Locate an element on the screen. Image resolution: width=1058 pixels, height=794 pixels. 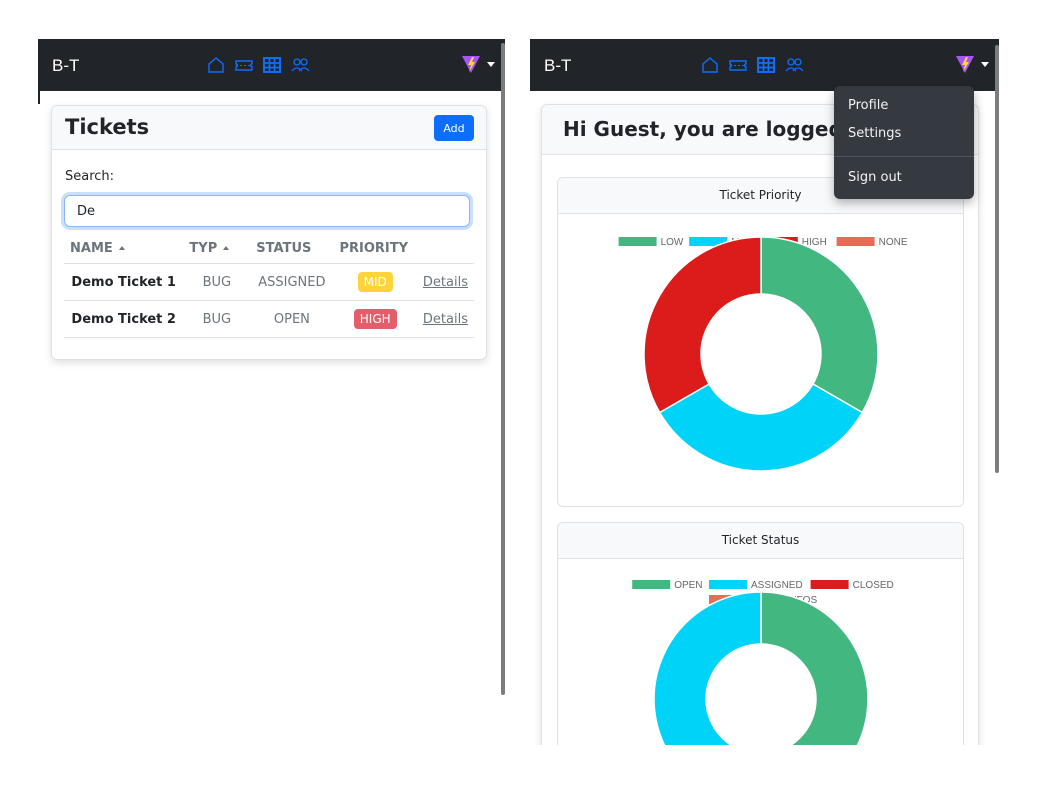
priority-donut-chart: LOWMIDHIGHNONE is located at coordinates (763, 354).